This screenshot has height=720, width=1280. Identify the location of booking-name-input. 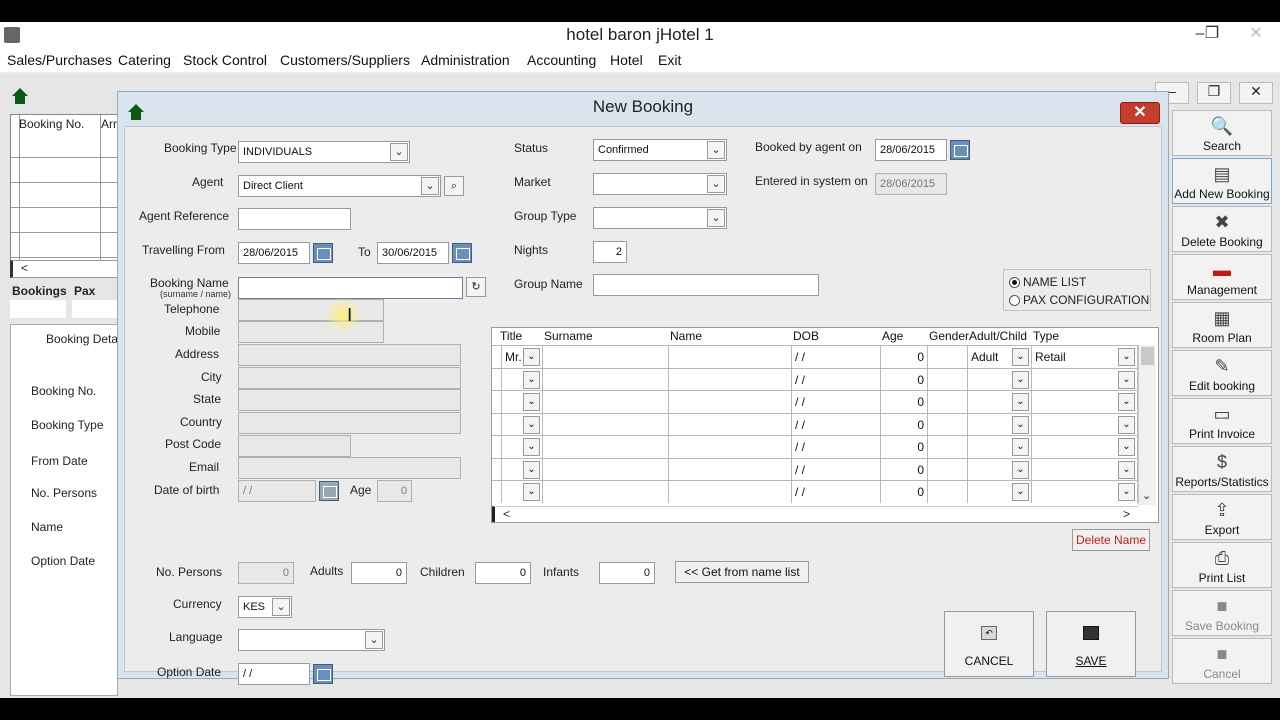
(350, 288).